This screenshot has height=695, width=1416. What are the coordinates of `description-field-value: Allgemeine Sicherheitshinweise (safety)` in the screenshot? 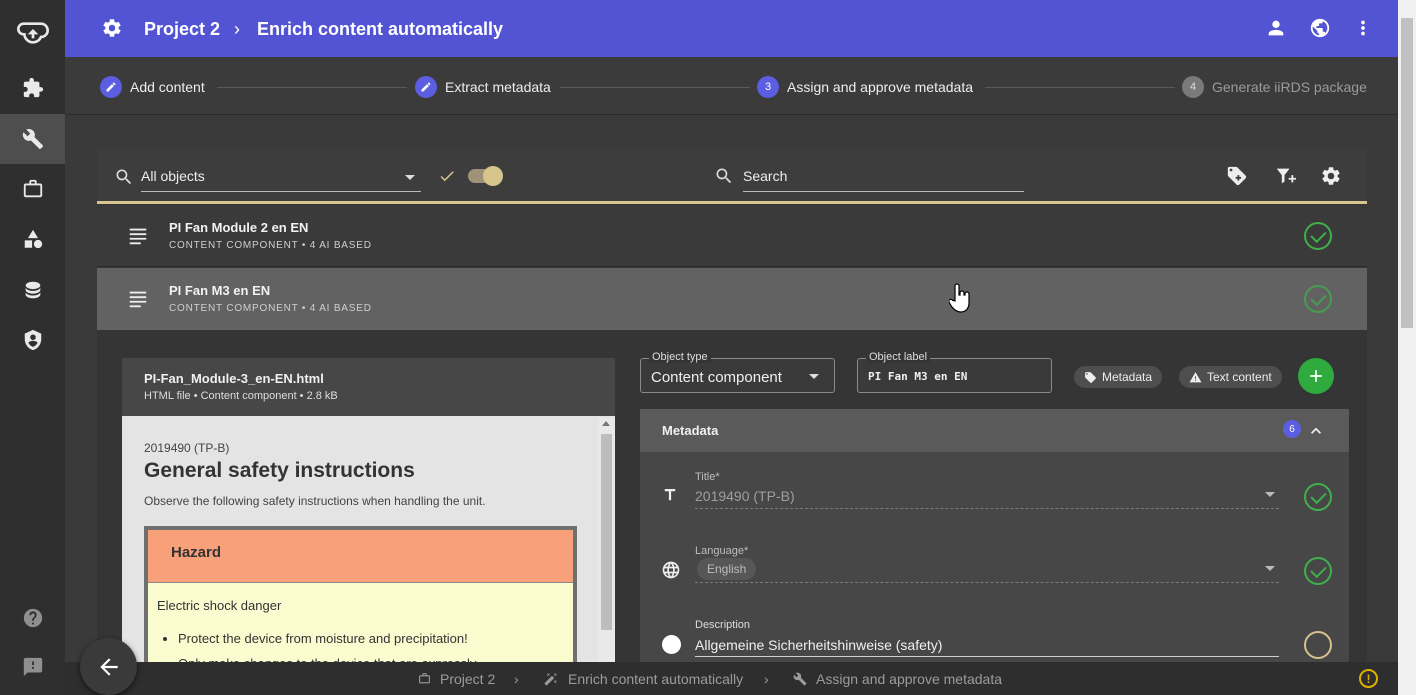 It's located at (818, 645).